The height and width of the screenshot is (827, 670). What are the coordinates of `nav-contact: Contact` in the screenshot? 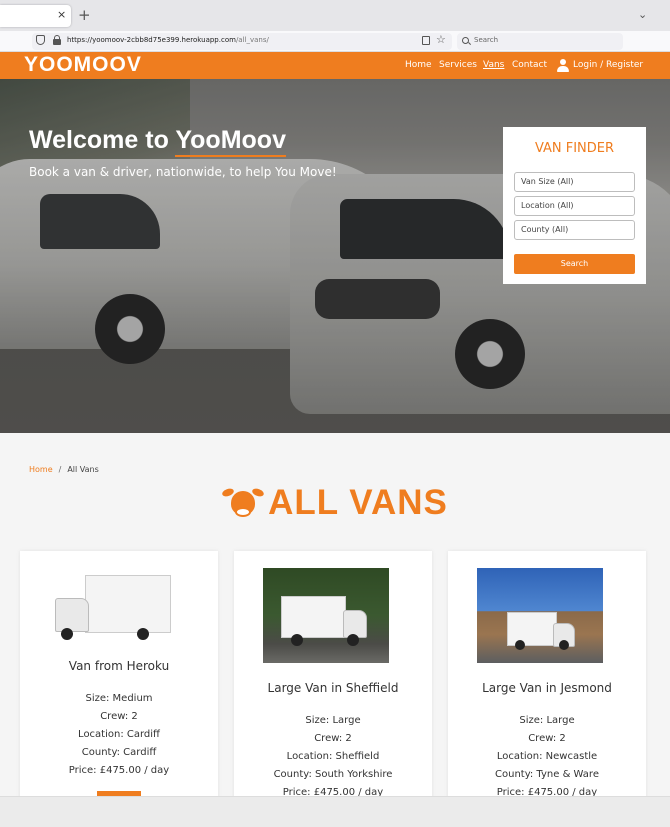 It's located at (529, 65).